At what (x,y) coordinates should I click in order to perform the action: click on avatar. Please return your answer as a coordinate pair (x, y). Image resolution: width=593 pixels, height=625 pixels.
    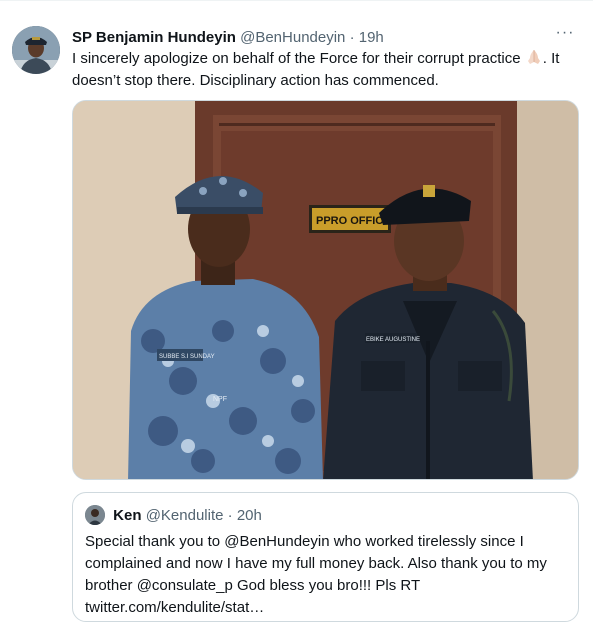
    Looking at the image, I should click on (36, 50).